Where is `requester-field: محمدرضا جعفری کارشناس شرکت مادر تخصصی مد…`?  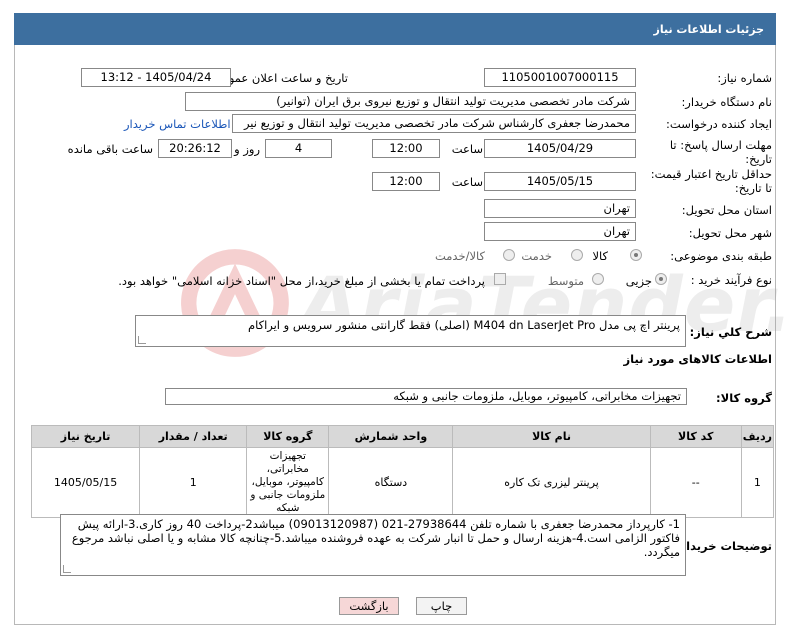
requester-field: محمدرضا جعفری کارشناس شرکت مادر تخصصی مد… is located at coordinates (434, 123).